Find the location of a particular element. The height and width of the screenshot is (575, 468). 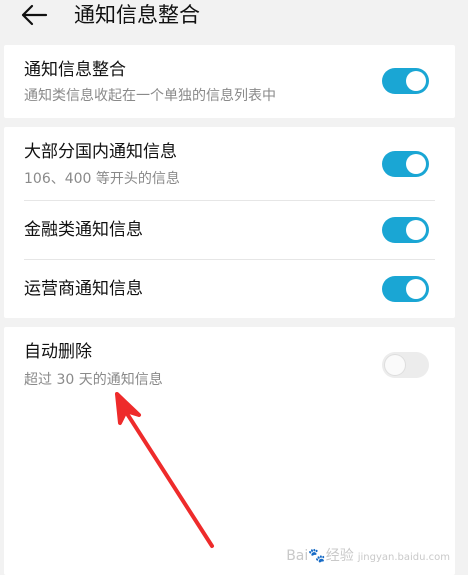

setting-row-auto-delete: 自动删除 超过 30 天的通知信息 is located at coordinates (229, 363).